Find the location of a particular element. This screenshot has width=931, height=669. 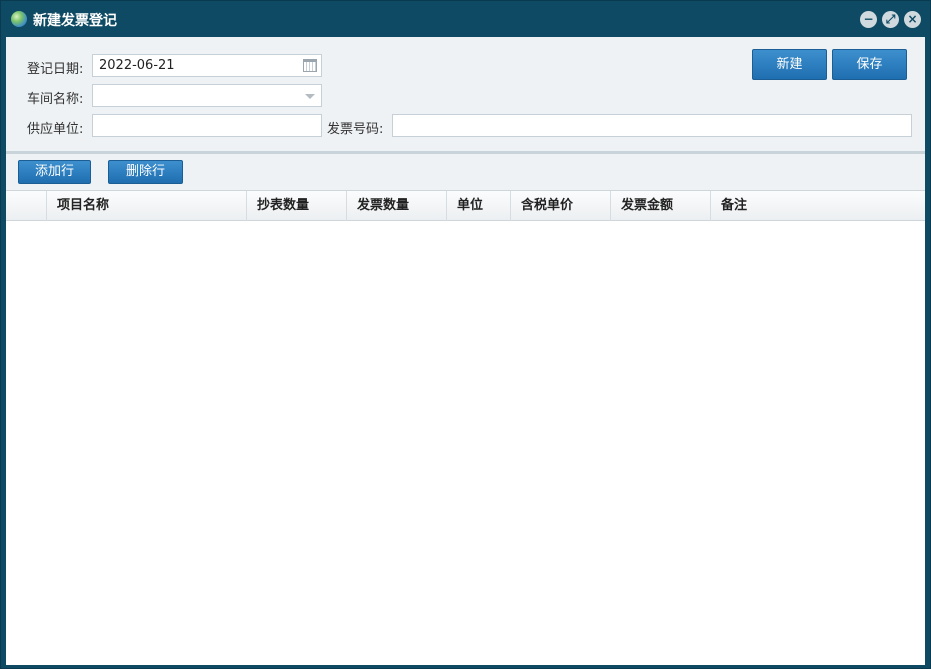

calendar-icon is located at coordinates (310, 65).